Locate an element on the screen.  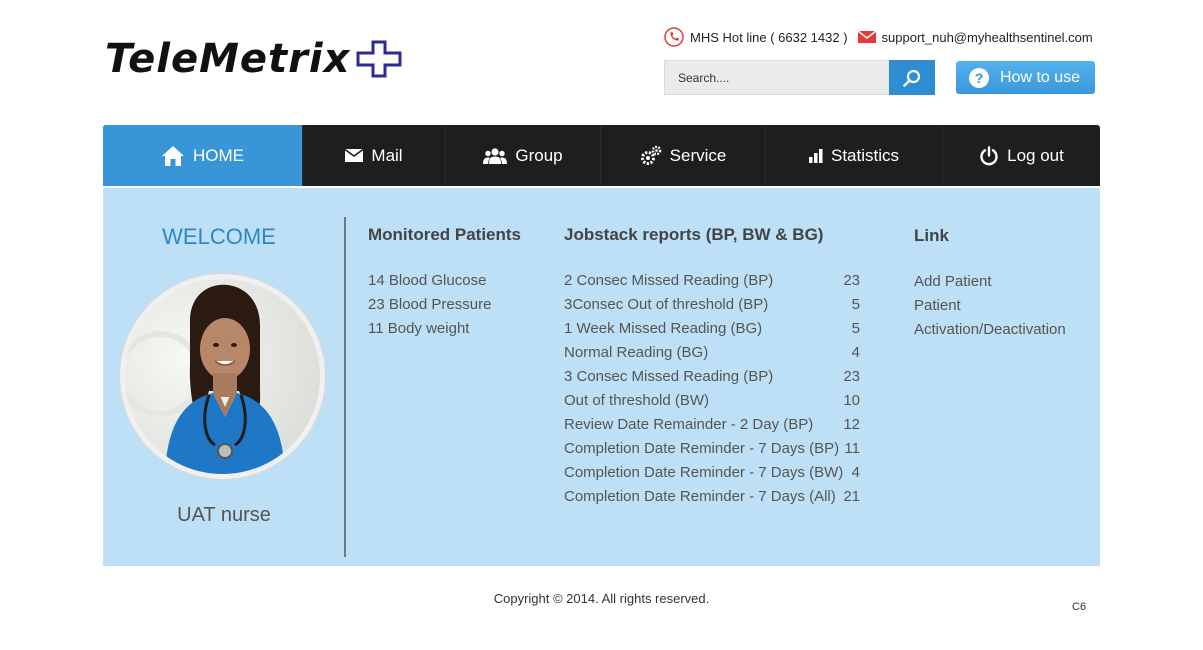
report-label: Completion Date Reminder - 7 Days (BW) is located at coordinates (704, 472).